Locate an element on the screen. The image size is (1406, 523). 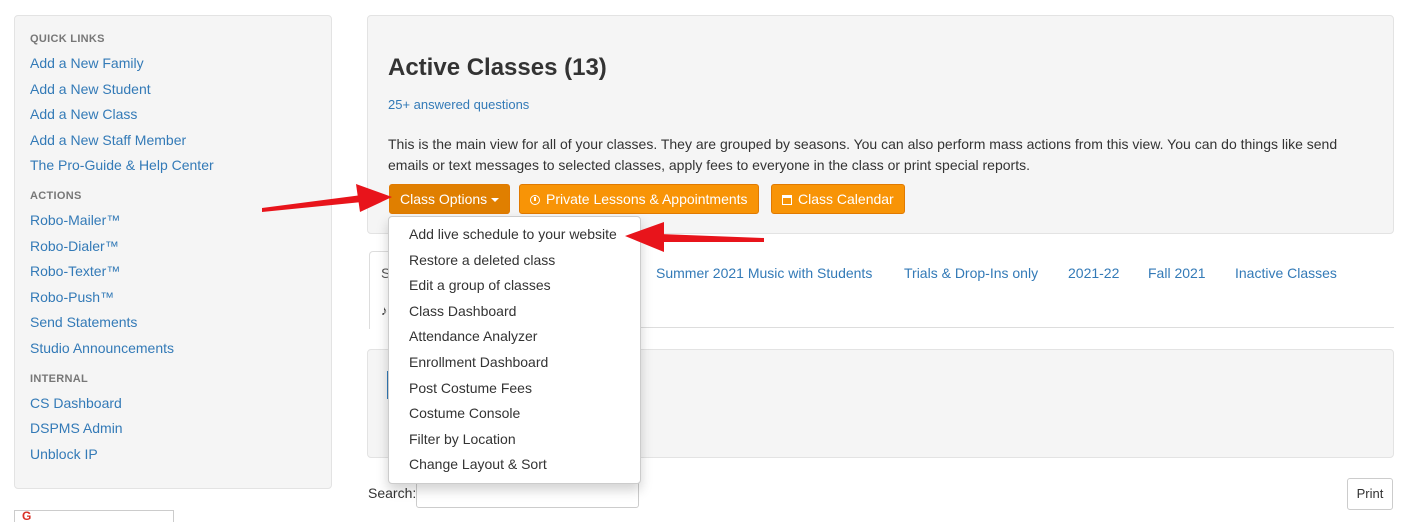
google-translate-icon: G is located at coordinates (27, 516).